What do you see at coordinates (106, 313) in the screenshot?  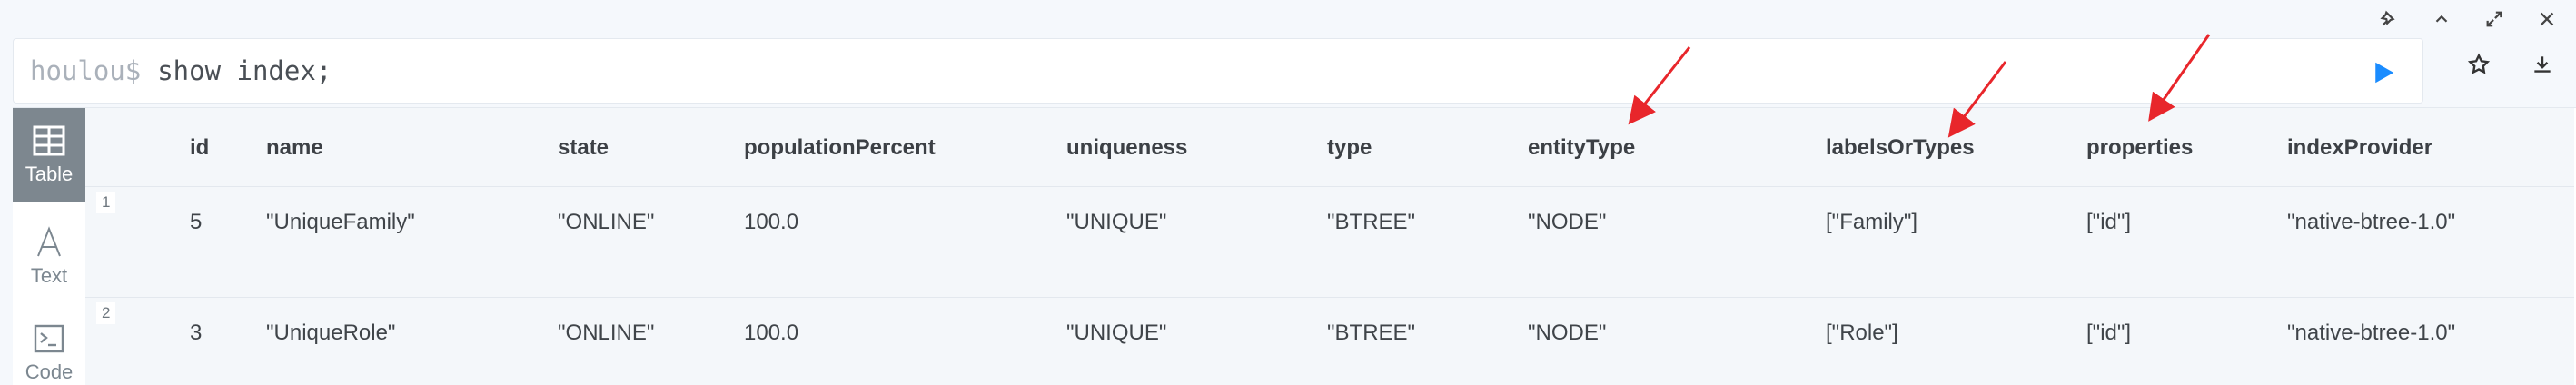 I see `row-number: 2` at bounding box center [106, 313].